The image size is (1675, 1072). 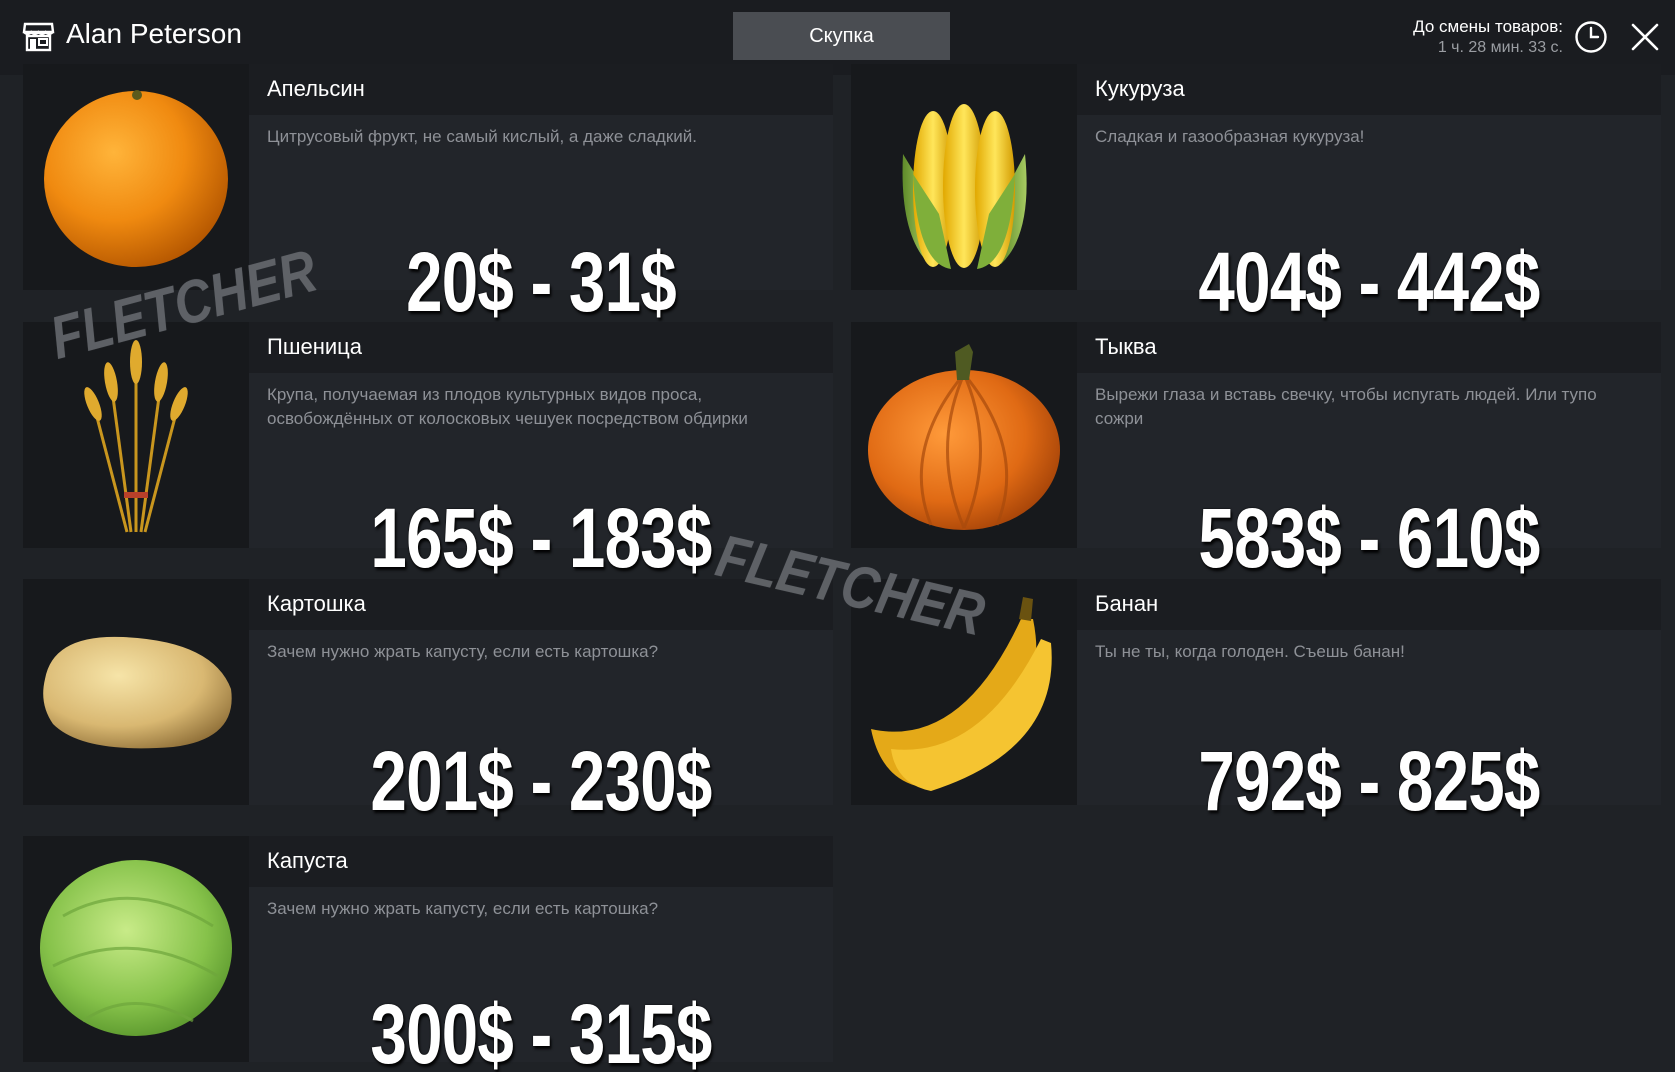 What do you see at coordinates (541, 861) in the screenshot?
I see `product-name: Капуста` at bounding box center [541, 861].